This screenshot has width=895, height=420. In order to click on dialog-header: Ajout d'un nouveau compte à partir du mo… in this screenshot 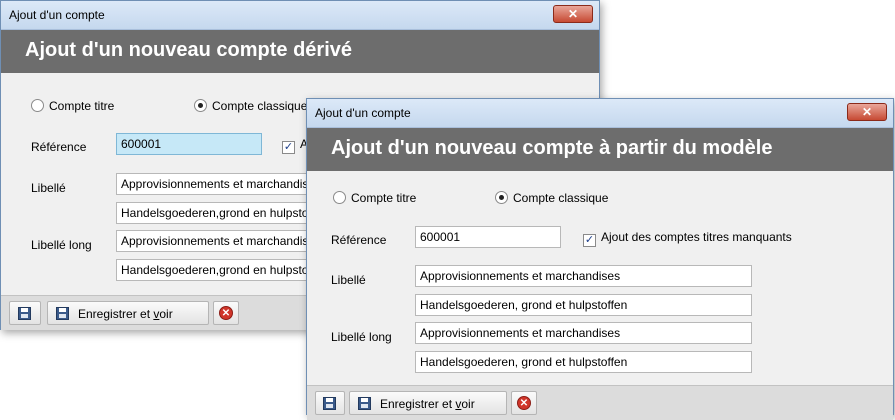, I will do `click(600, 149)`.